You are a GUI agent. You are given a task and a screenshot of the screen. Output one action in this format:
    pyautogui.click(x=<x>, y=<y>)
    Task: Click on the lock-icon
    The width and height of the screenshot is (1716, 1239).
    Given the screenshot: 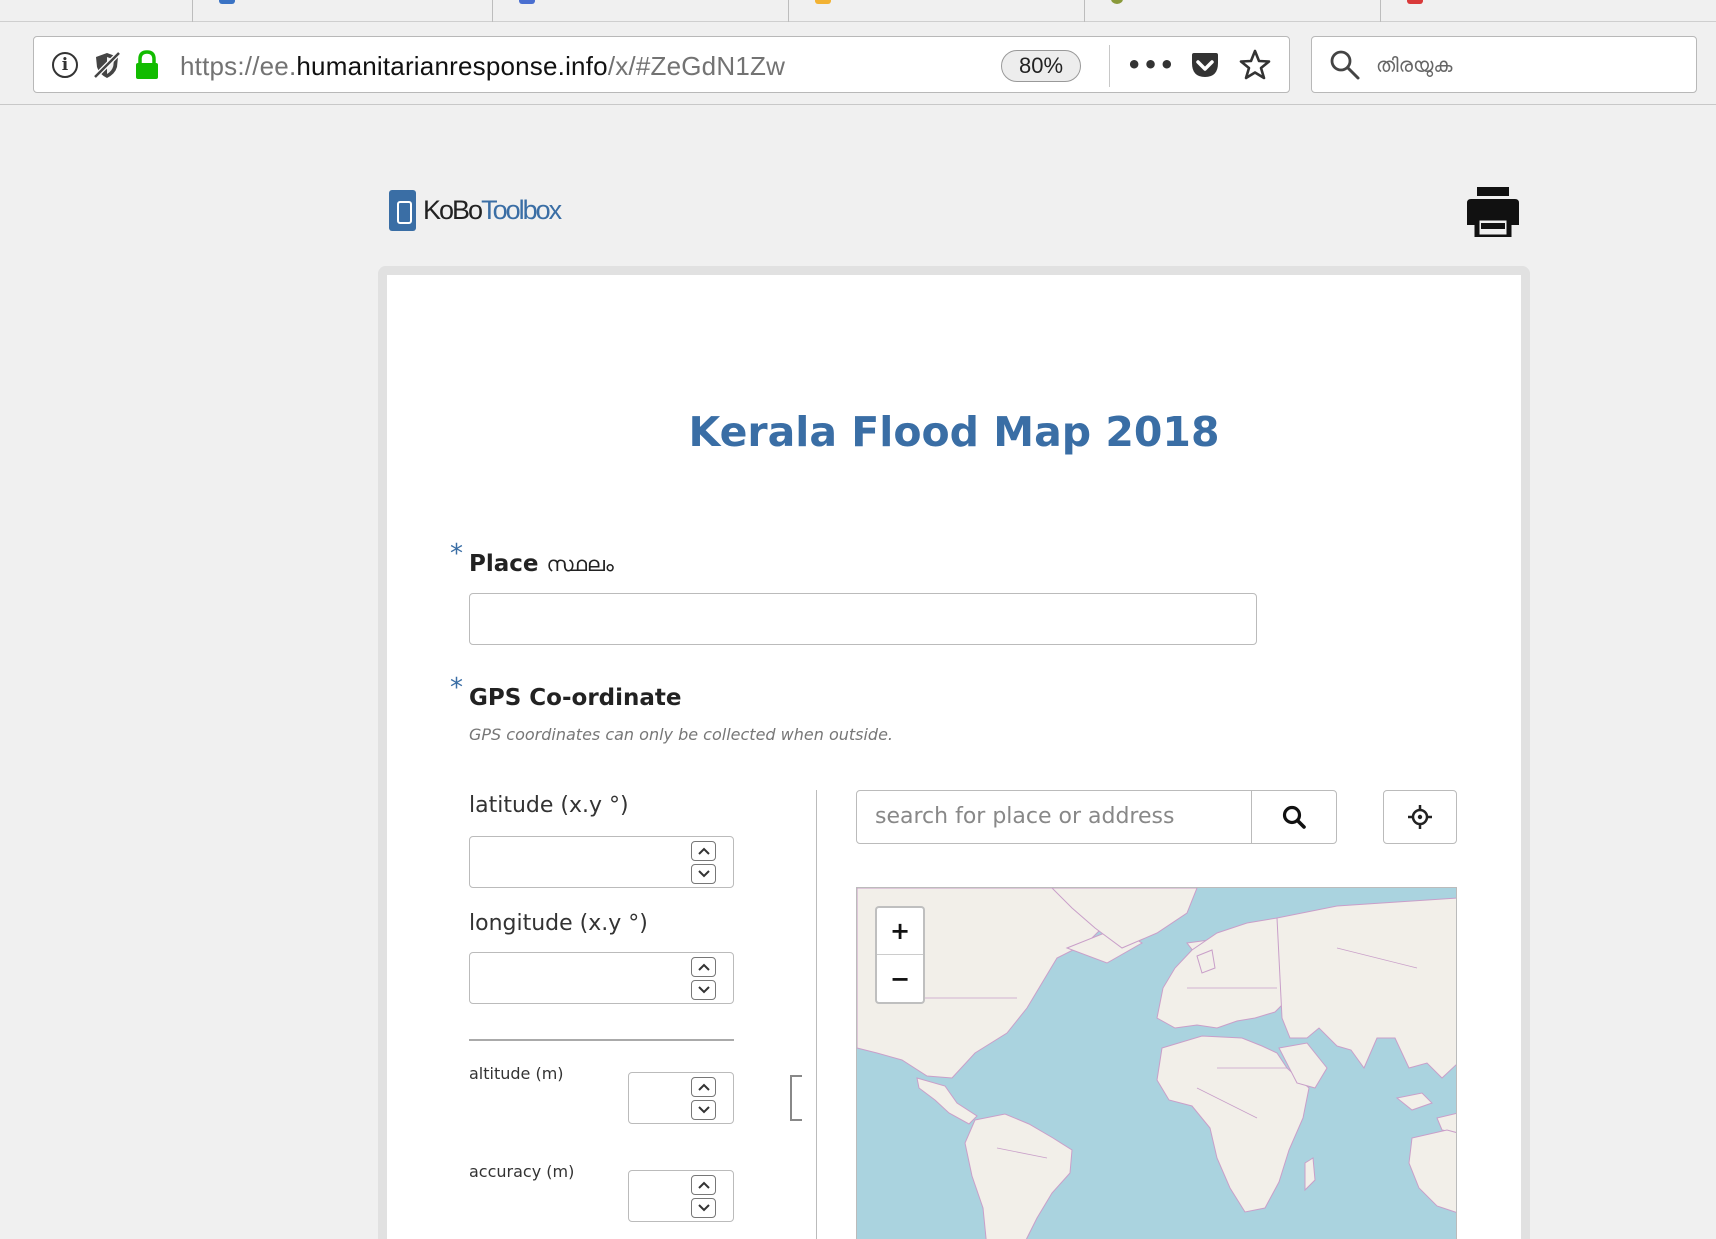 What is the action you would take?
    pyautogui.click(x=147, y=65)
    